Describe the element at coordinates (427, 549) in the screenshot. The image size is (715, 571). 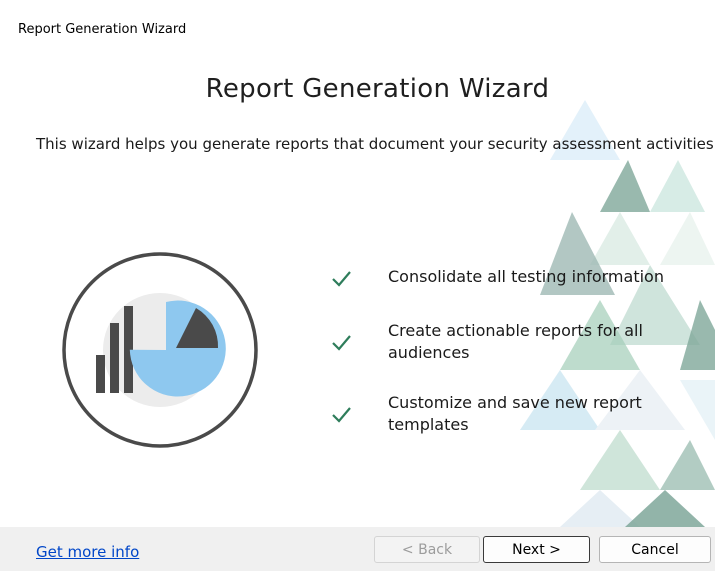
I see `back-button: < Back` at that location.